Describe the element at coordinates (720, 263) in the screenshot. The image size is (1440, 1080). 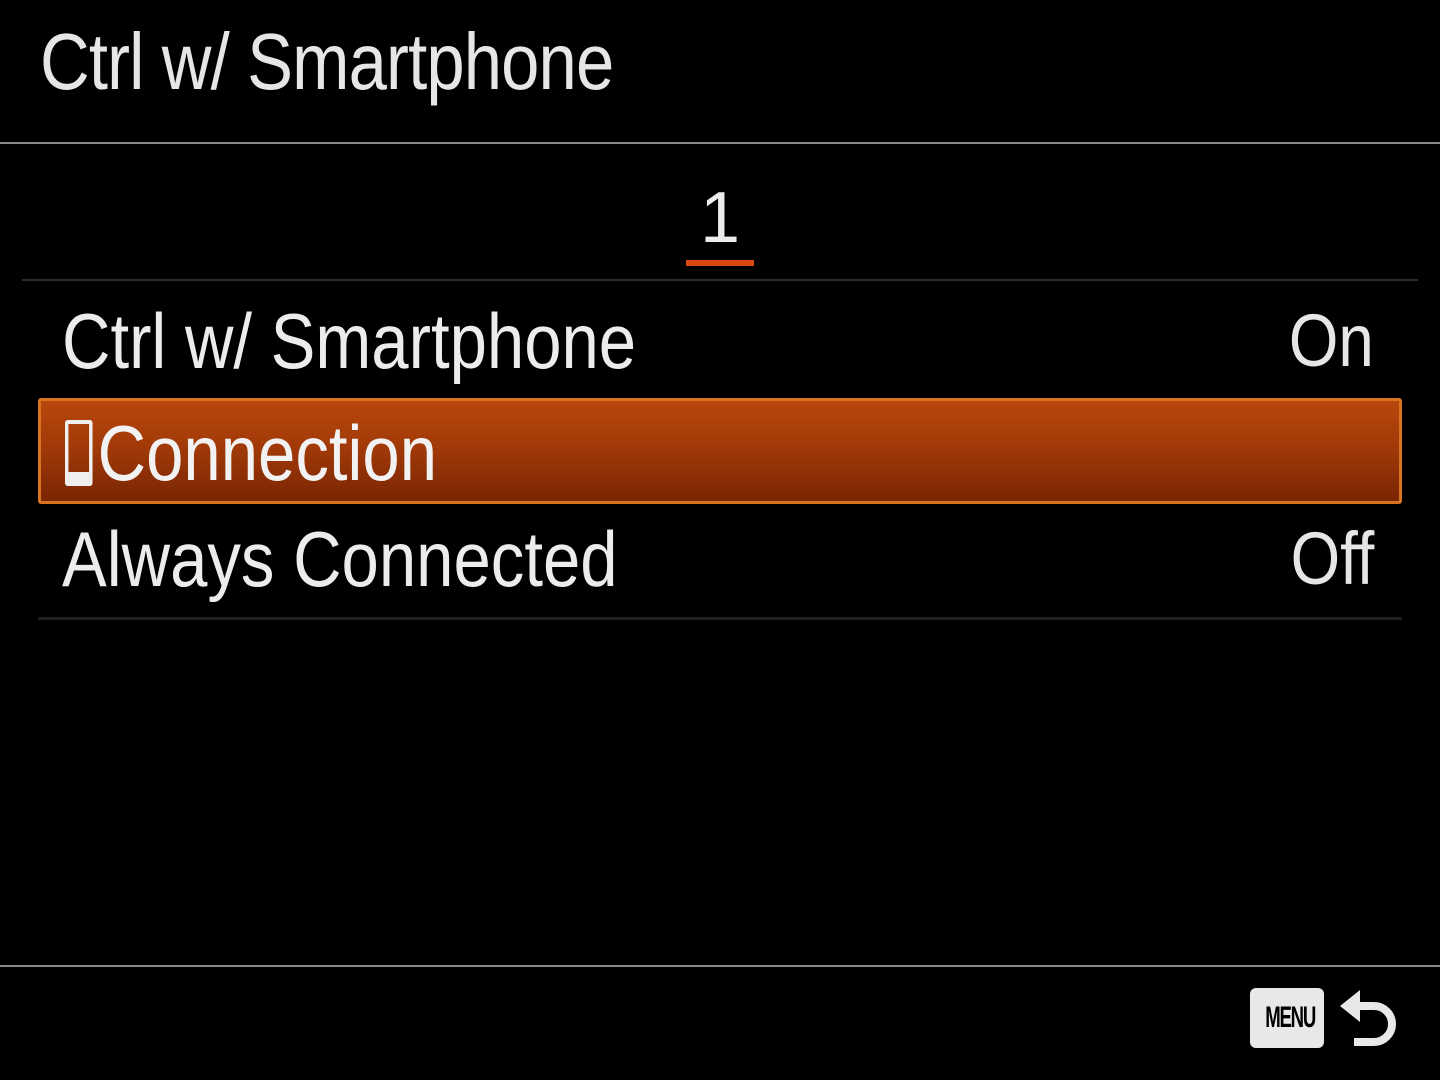
I see `active-tab-indicator` at that location.